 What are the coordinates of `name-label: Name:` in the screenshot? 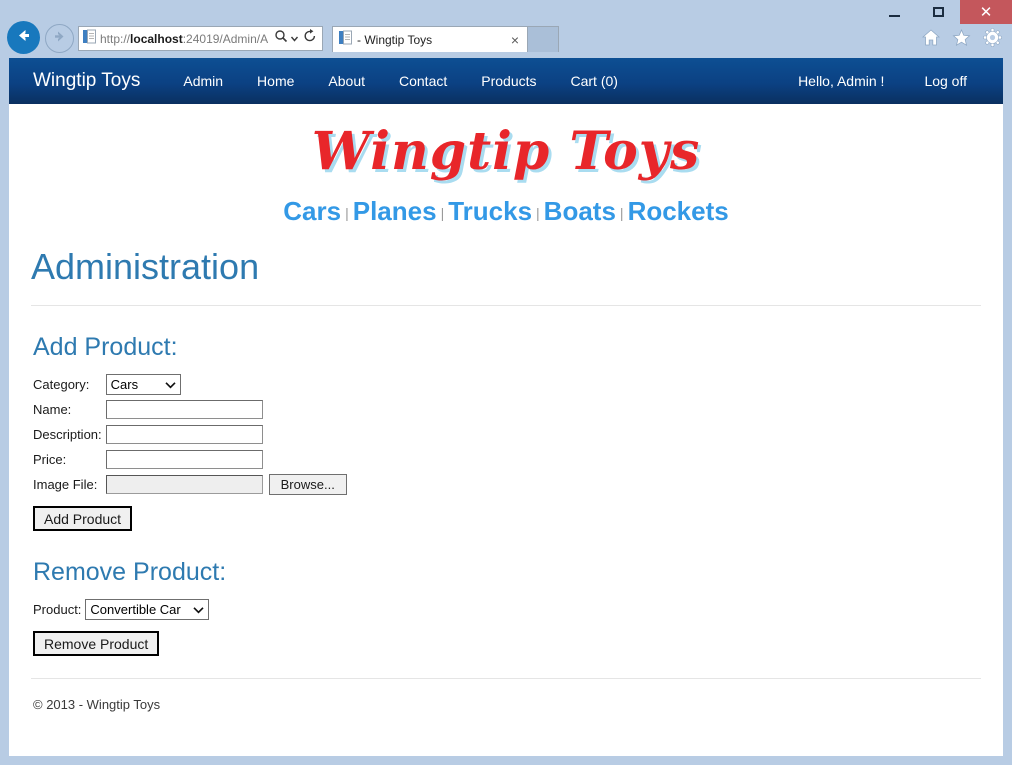 It's located at (52, 409).